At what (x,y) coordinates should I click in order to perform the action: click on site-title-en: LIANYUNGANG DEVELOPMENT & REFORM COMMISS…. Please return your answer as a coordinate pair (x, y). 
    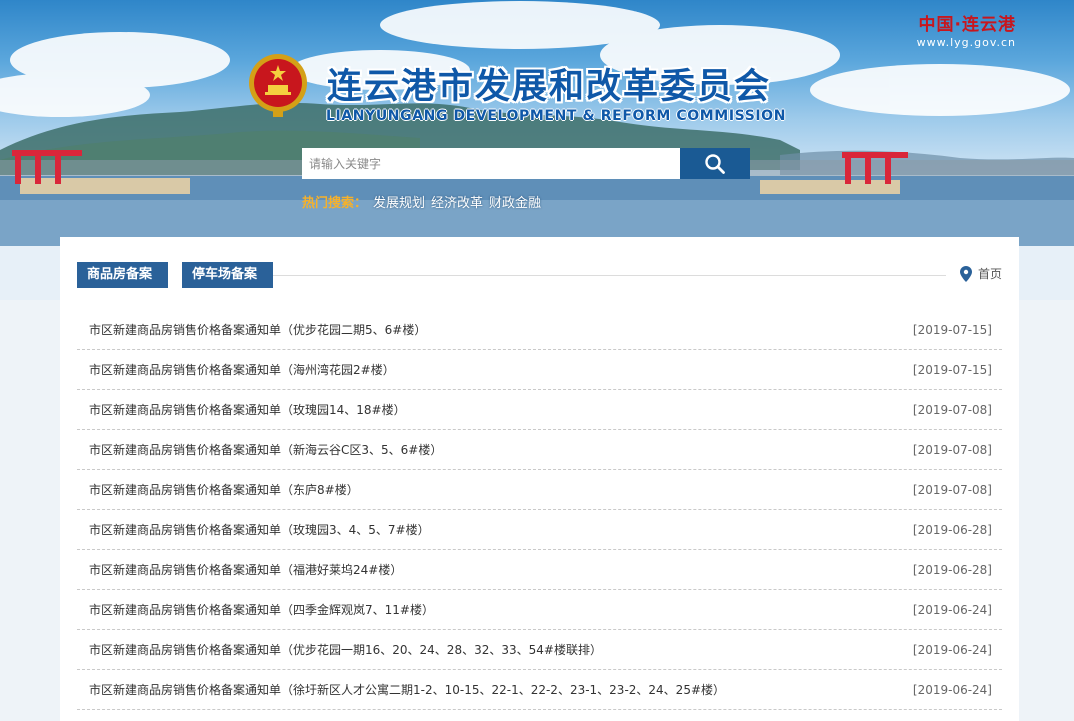
    Looking at the image, I should click on (556, 116).